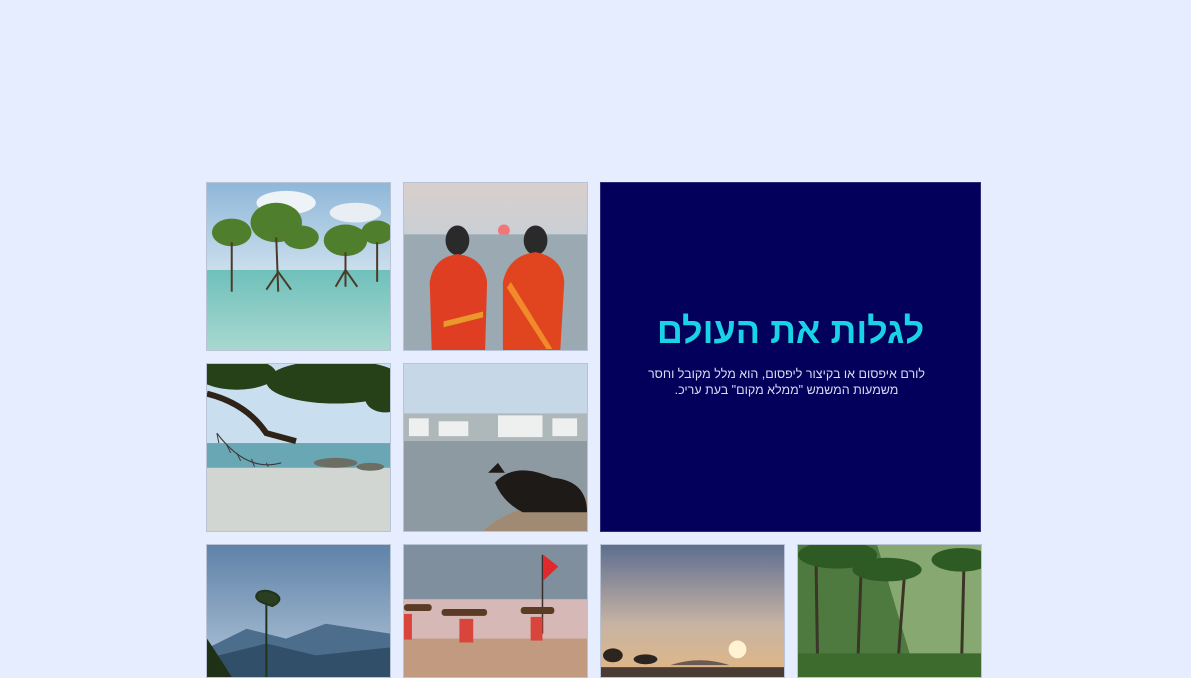 The height and width of the screenshot is (678, 1191). What do you see at coordinates (298, 611) in the screenshot?
I see `photo-misty-mountains` at bounding box center [298, 611].